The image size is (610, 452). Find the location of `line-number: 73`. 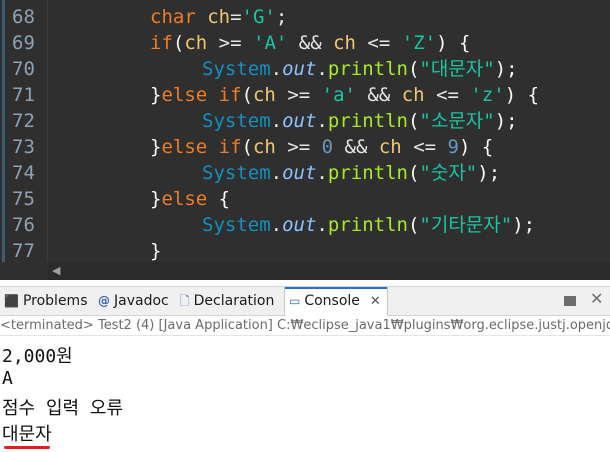

line-number: 73 is located at coordinates (23, 147).